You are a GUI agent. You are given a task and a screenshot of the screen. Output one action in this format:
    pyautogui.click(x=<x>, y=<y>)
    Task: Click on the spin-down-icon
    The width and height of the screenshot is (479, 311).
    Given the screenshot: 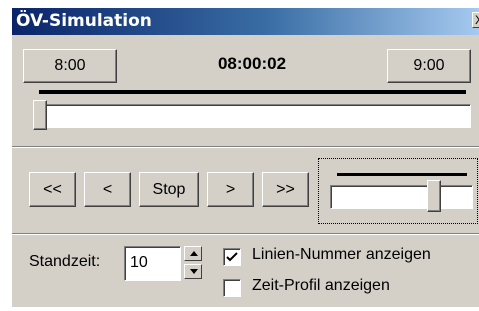 What is the action you would take?
    pyautogui.click(x=194, y=271)
    